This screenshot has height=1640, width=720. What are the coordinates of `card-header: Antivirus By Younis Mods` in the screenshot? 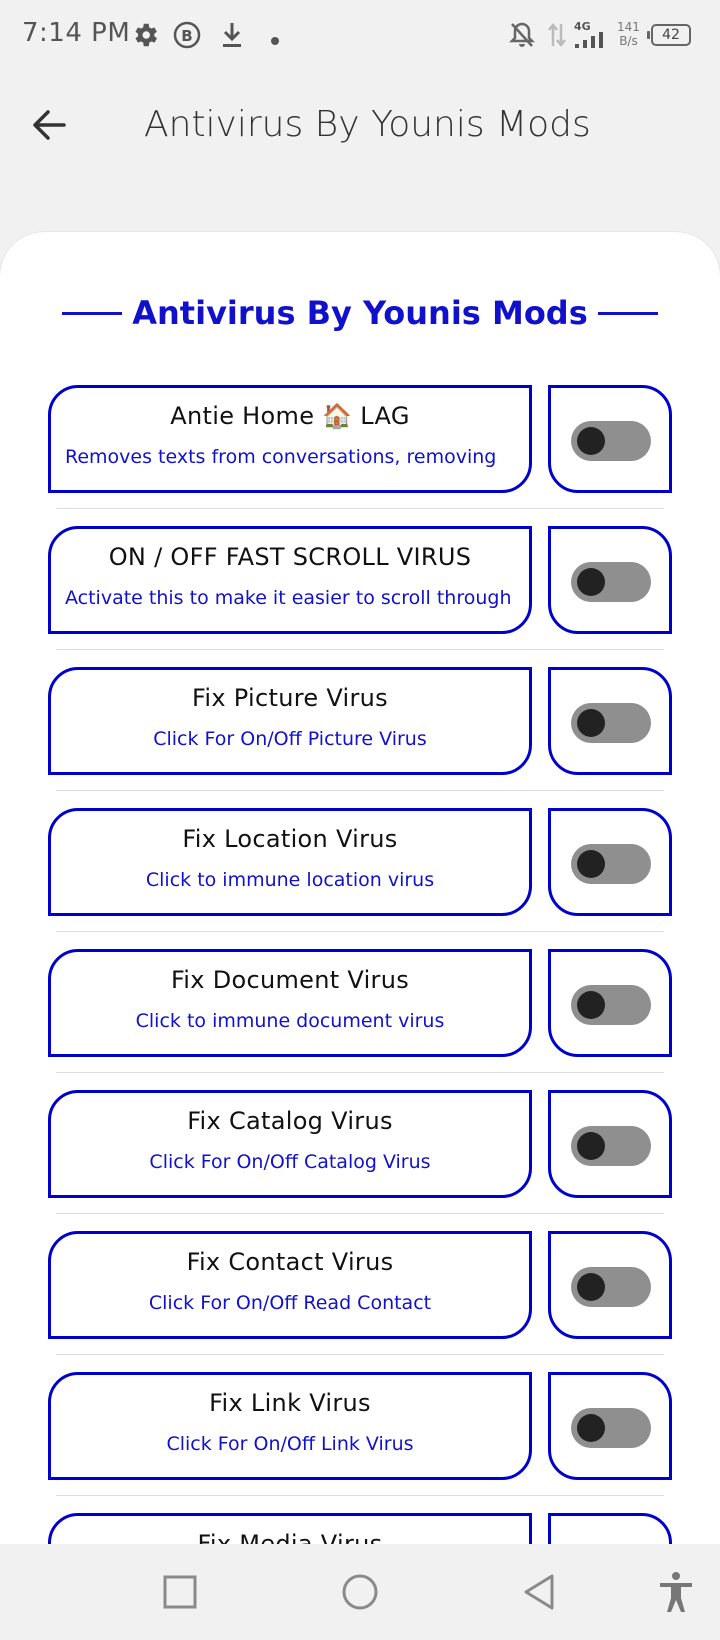 It's located at (360, 313).